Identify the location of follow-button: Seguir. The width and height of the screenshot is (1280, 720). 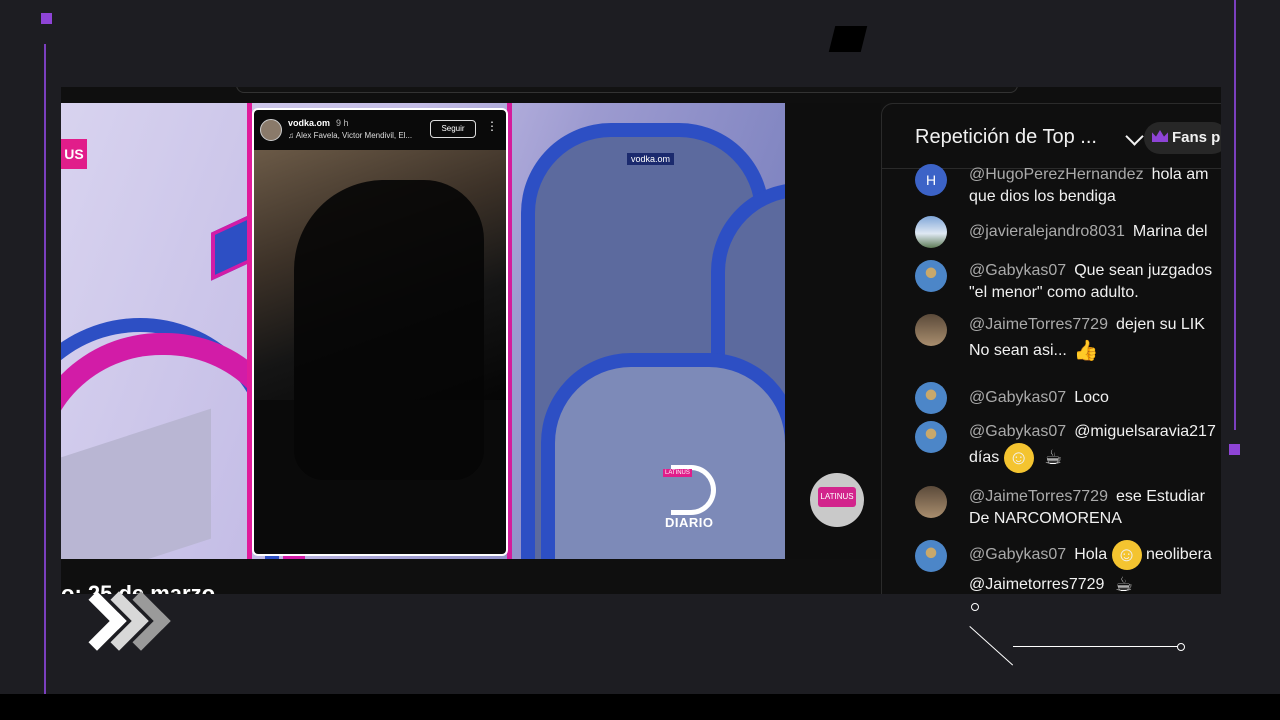
(453, 129).